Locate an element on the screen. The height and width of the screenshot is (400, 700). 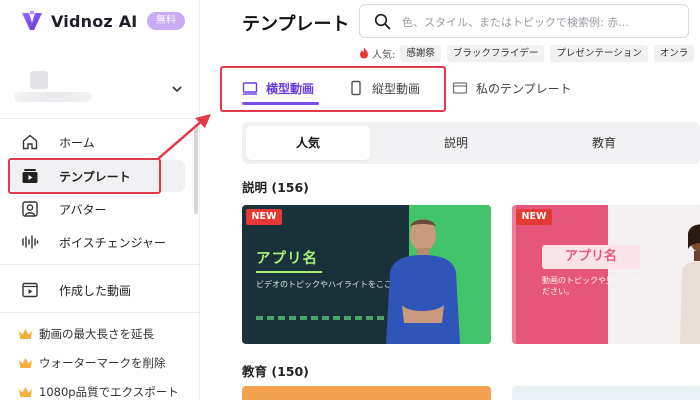
category-education: 教育 is located at coordinates (604, 143).